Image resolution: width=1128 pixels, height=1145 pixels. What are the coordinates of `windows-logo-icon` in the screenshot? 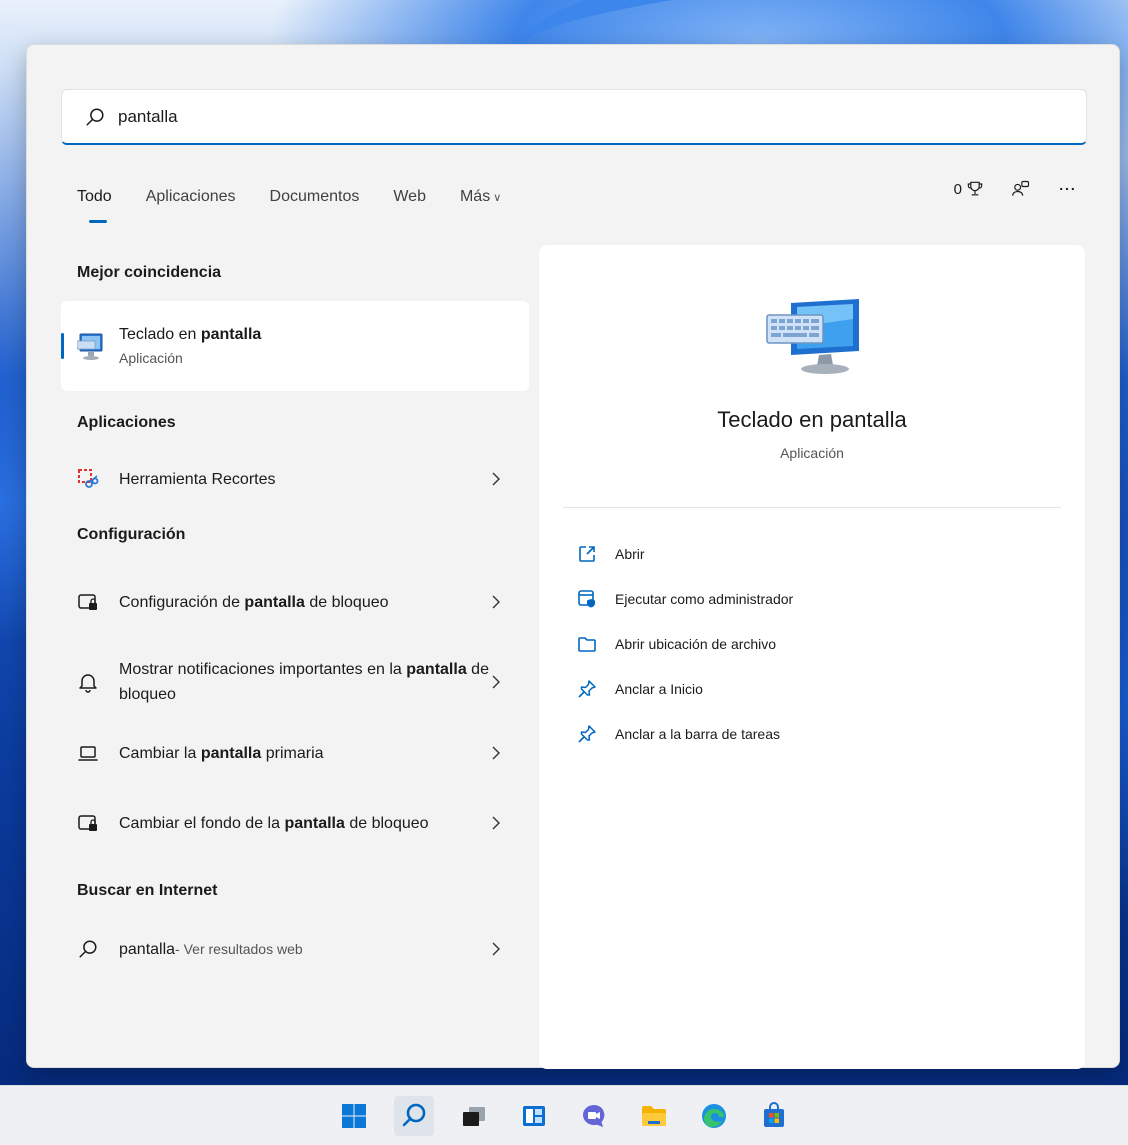 It's located at (354, 1116).